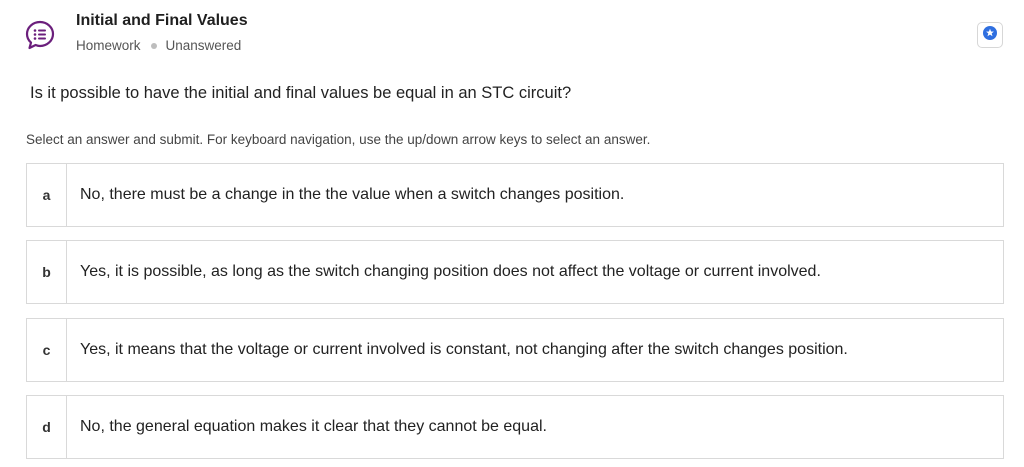 The height and width of the screenshot is (467, 1024). What do you see at coordinates (108, 45) in the screenshot?
I see `assignment-type: Homework` at bounding box center [108, 45].